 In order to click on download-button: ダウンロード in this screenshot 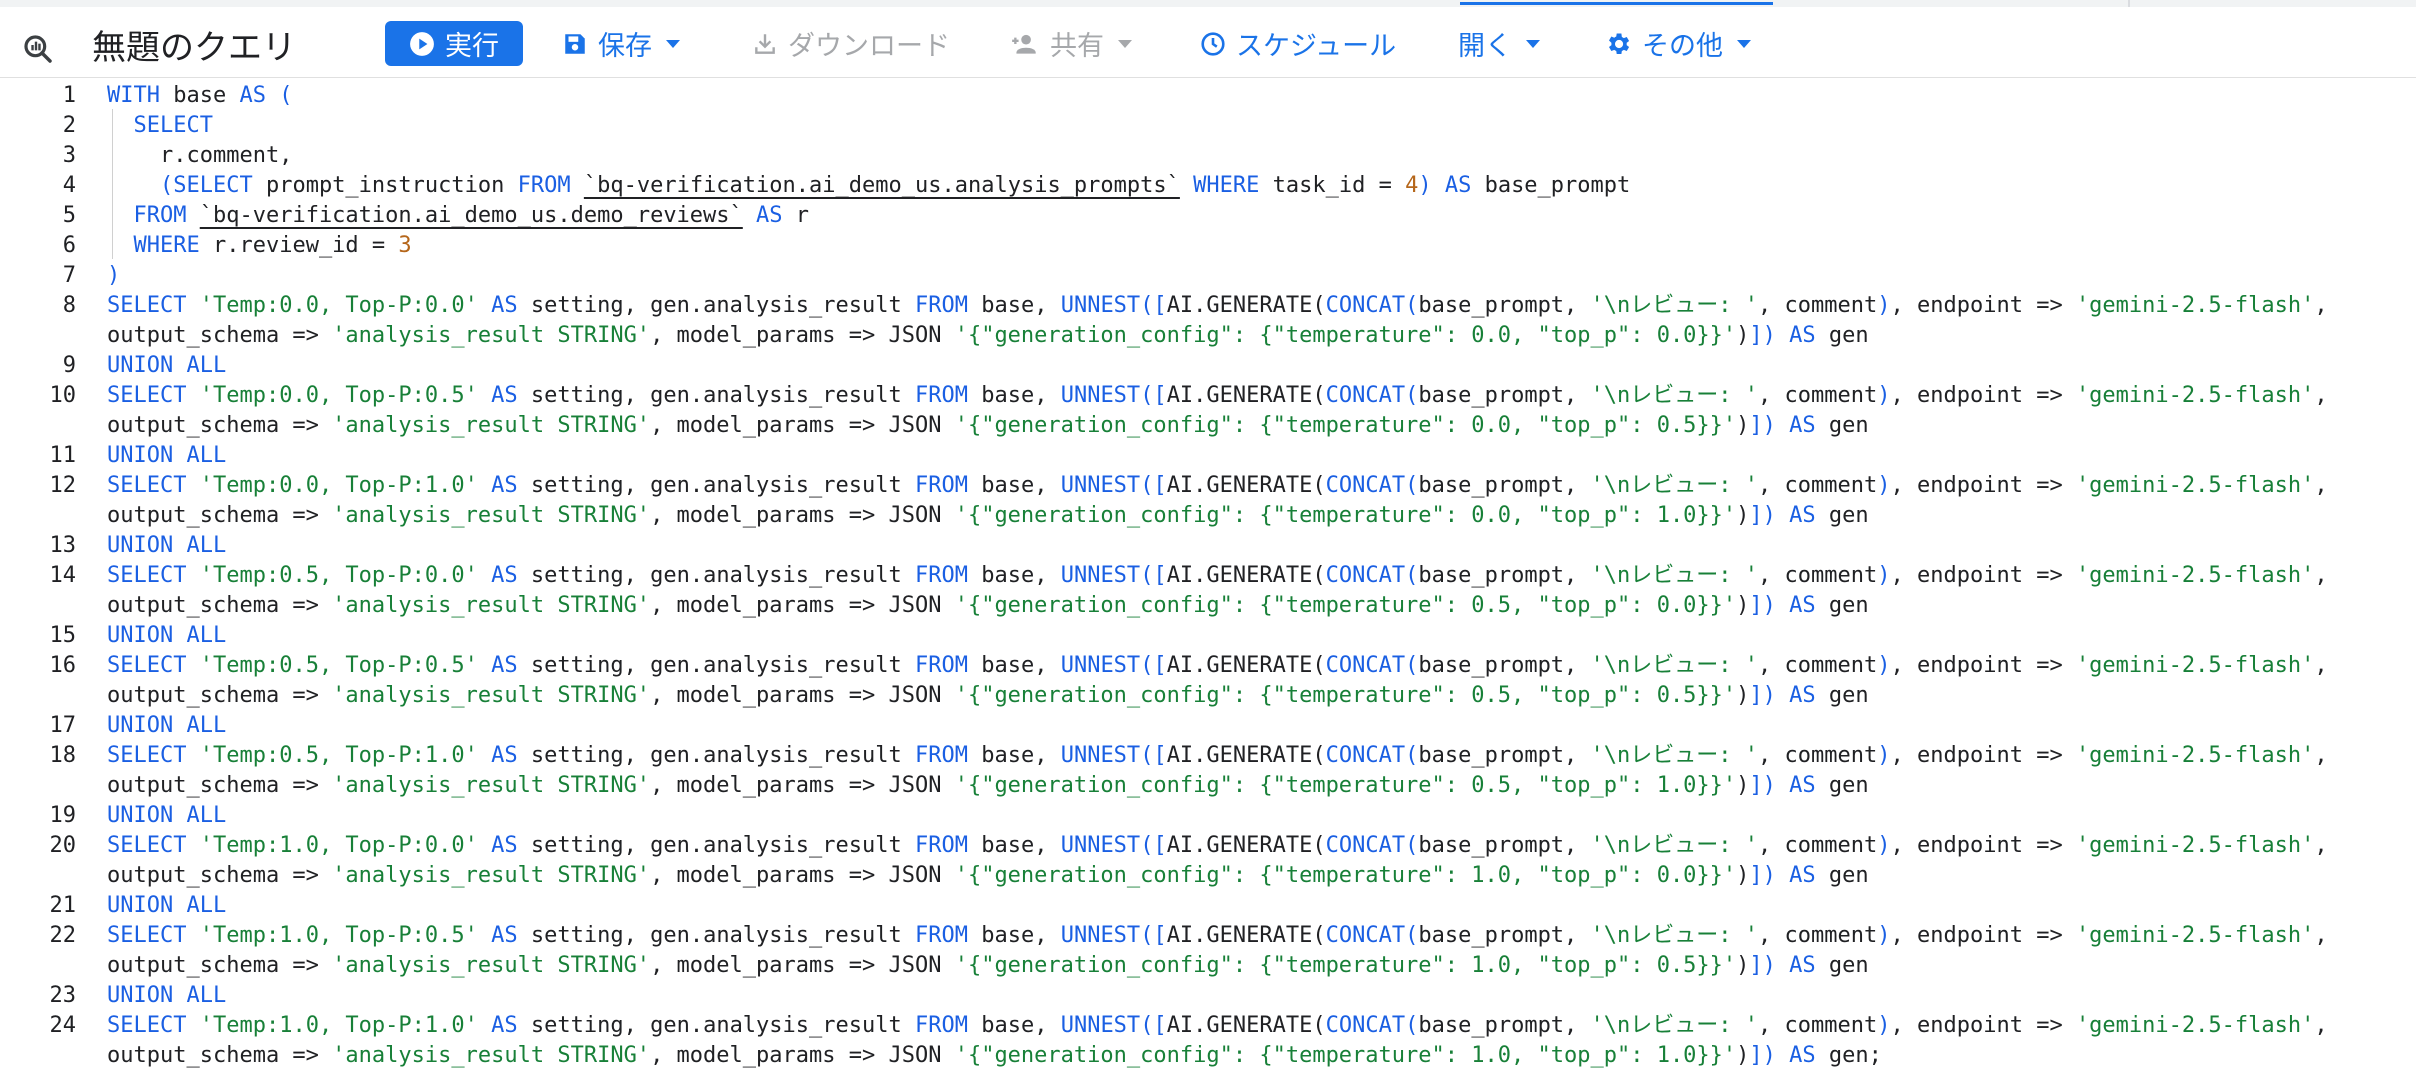, I will do `click(851, 43)`.